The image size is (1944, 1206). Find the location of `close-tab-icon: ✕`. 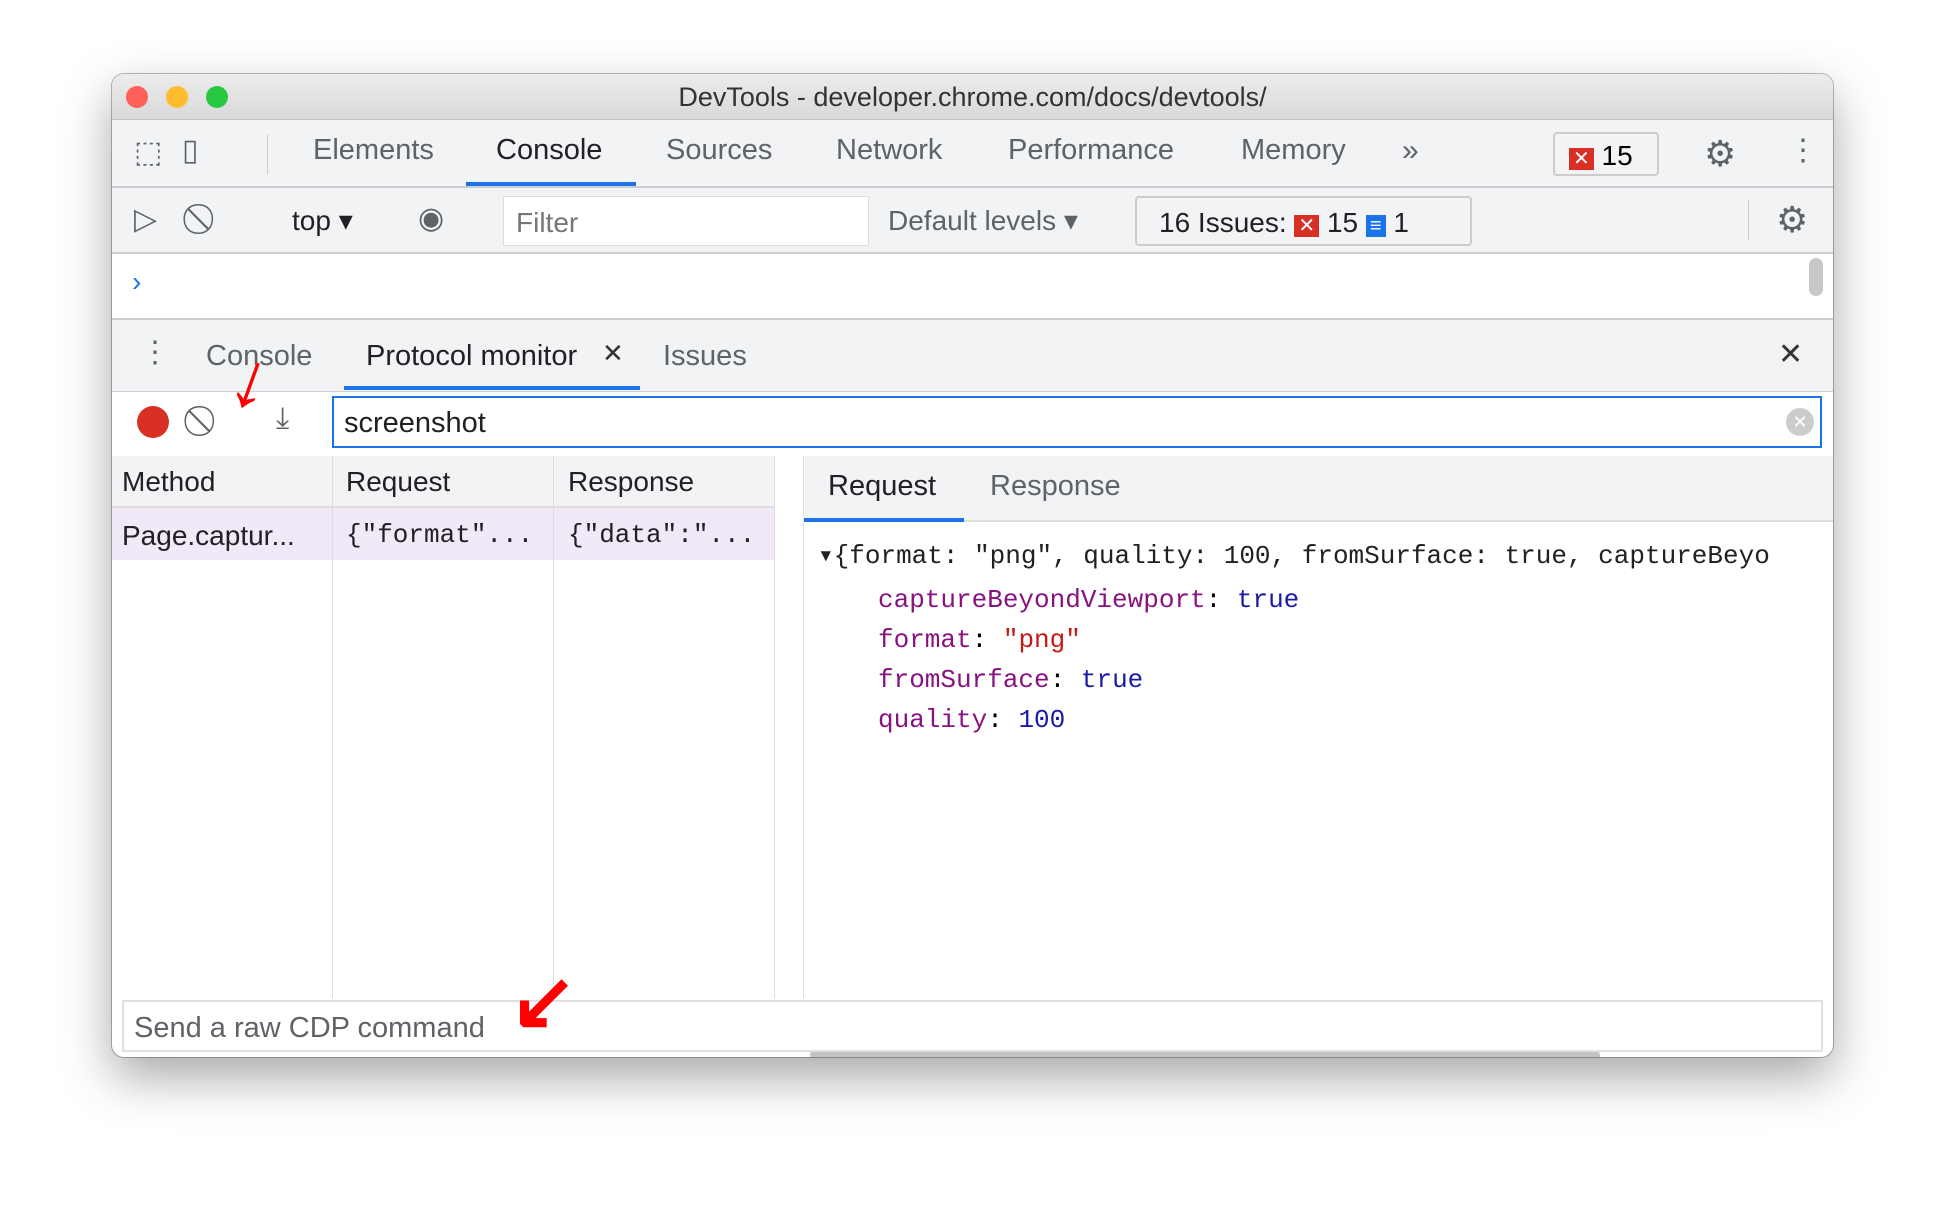

close-tab-icon: ✕ is located at coordinates (613, 353).